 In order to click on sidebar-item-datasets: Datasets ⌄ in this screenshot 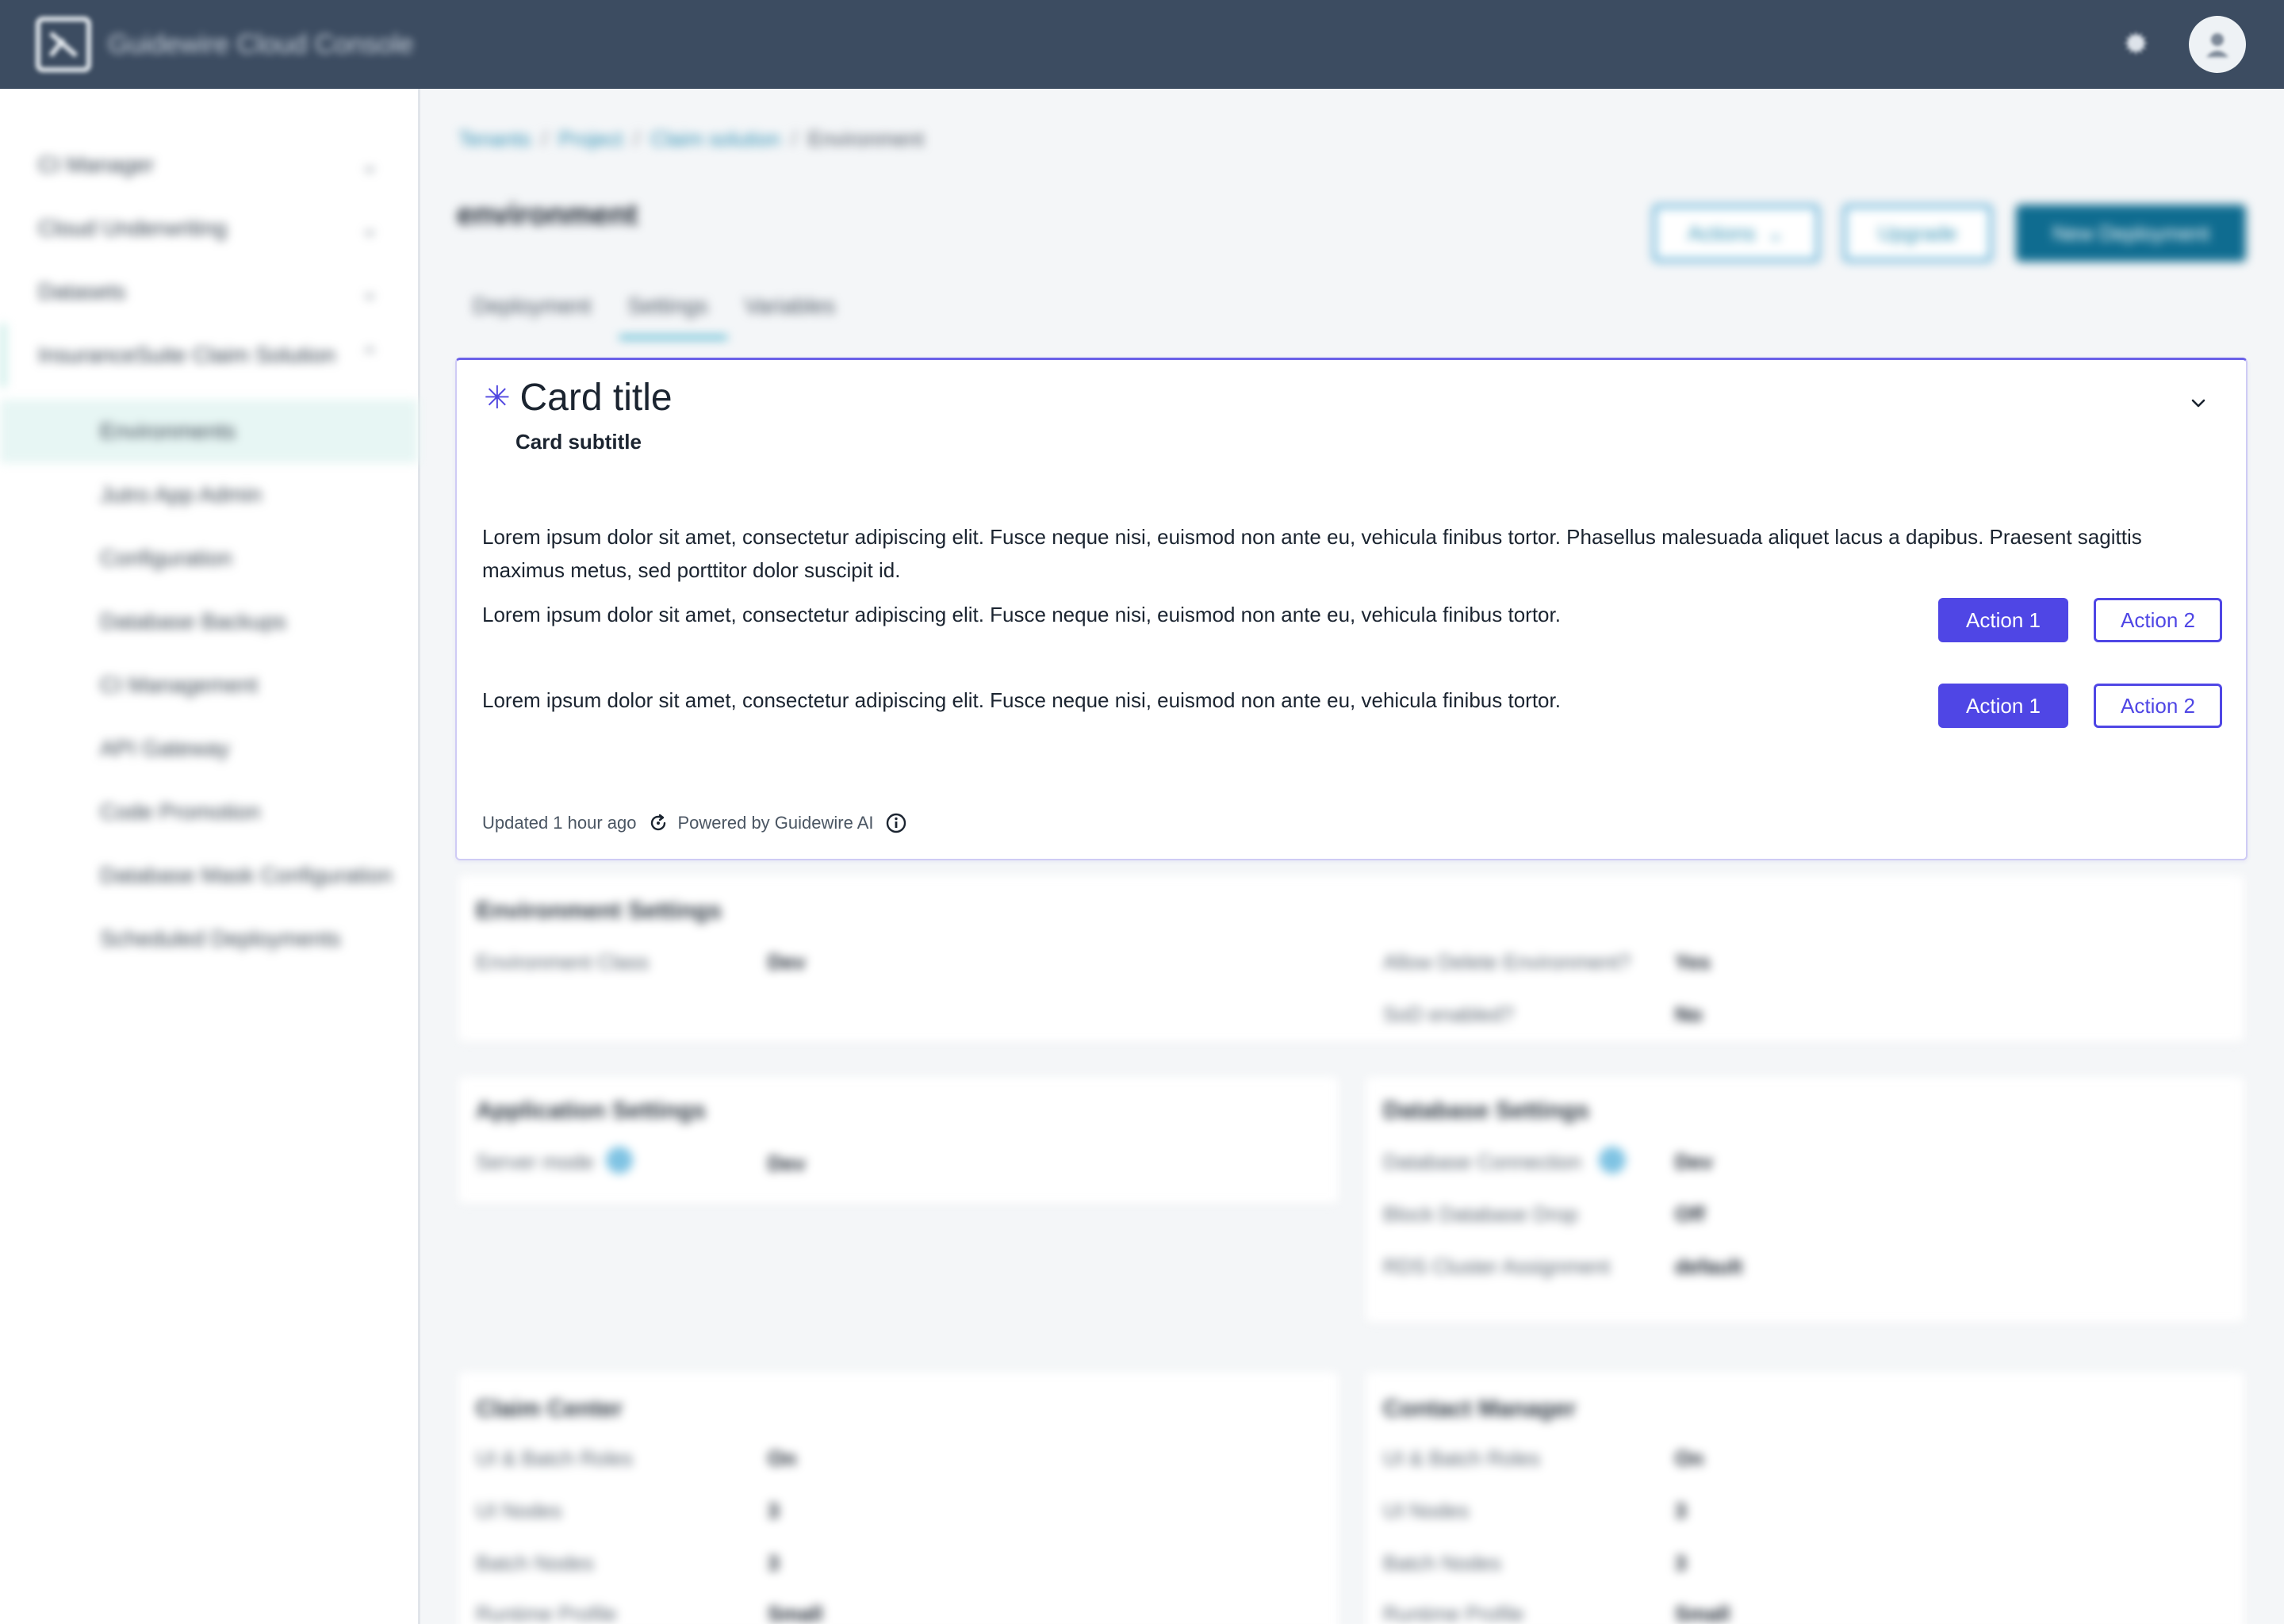, I will do `click(209, 292)`.